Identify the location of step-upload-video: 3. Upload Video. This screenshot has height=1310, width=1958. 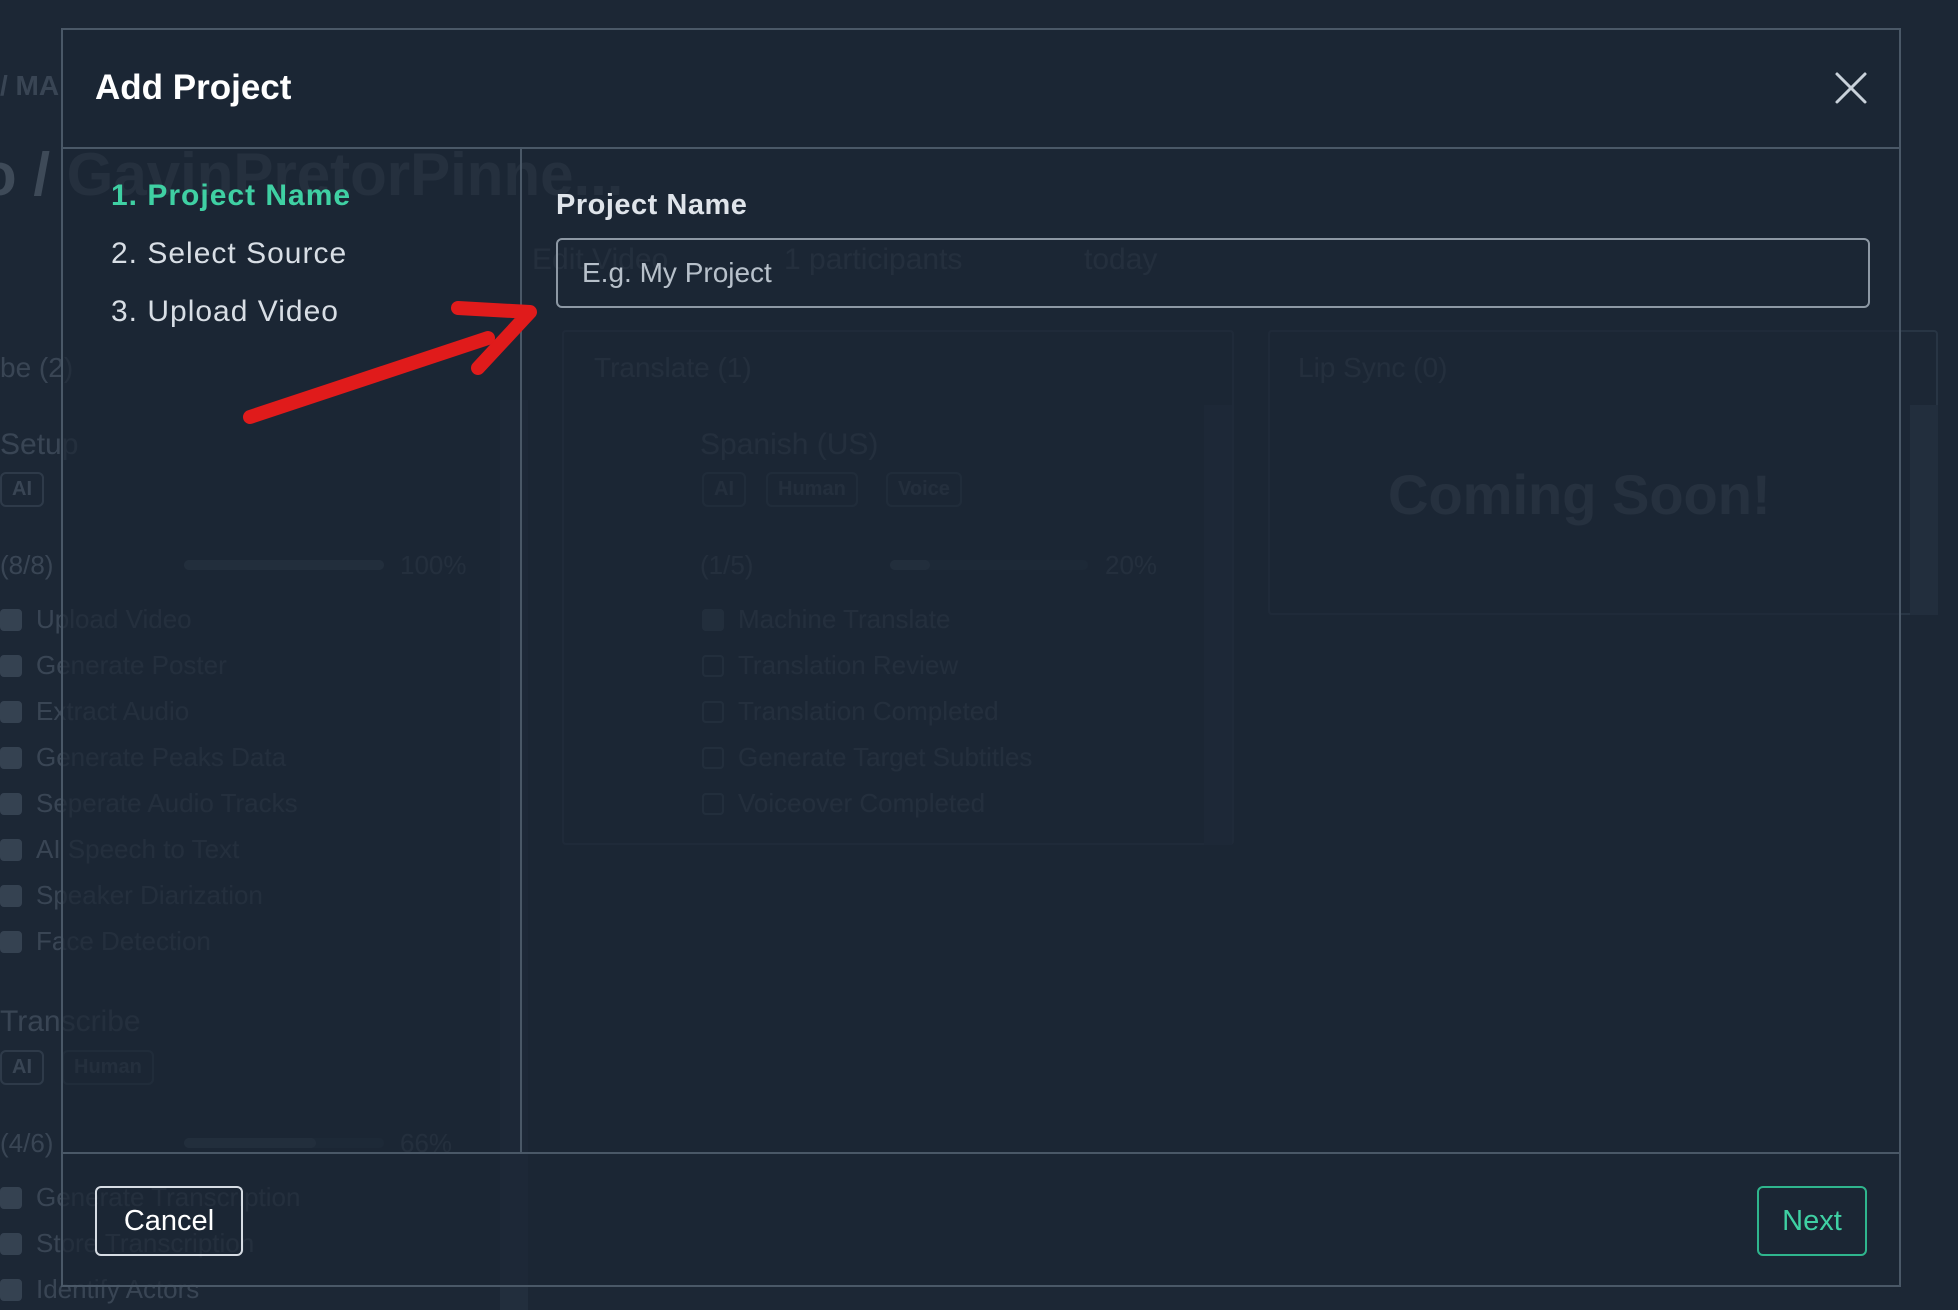
(225, 312).